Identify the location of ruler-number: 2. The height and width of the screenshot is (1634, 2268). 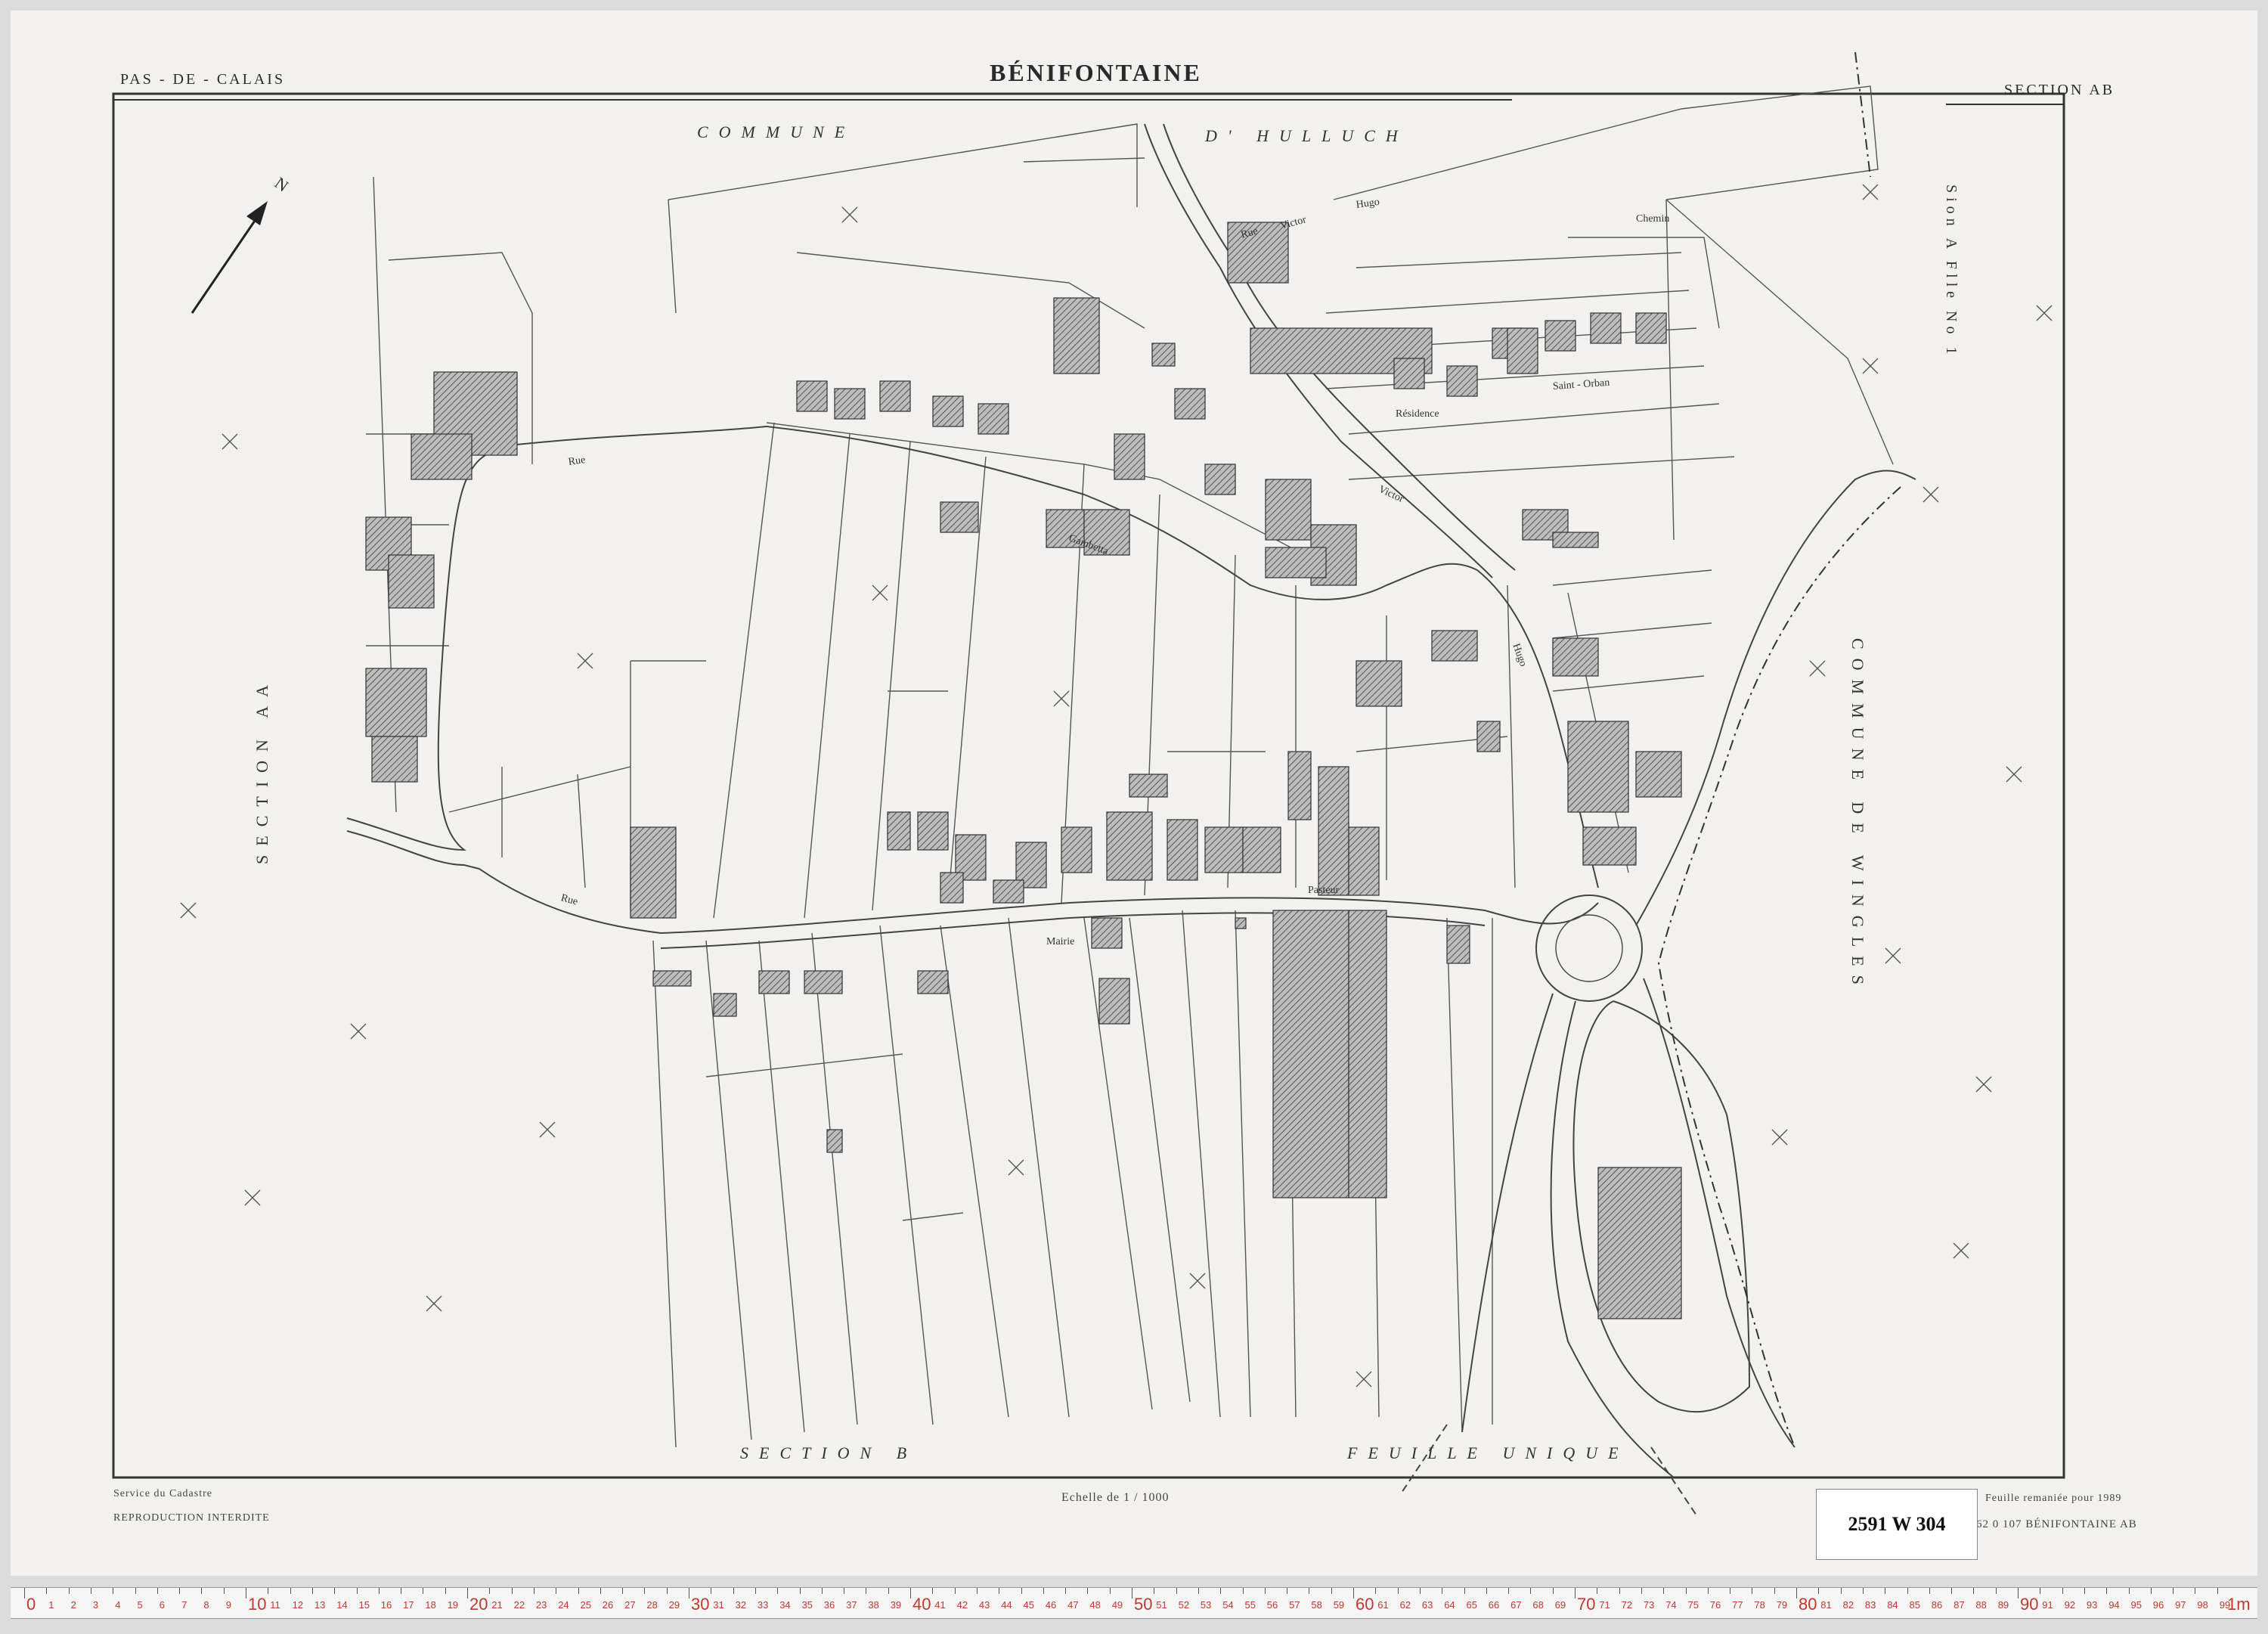
(73, 1605).